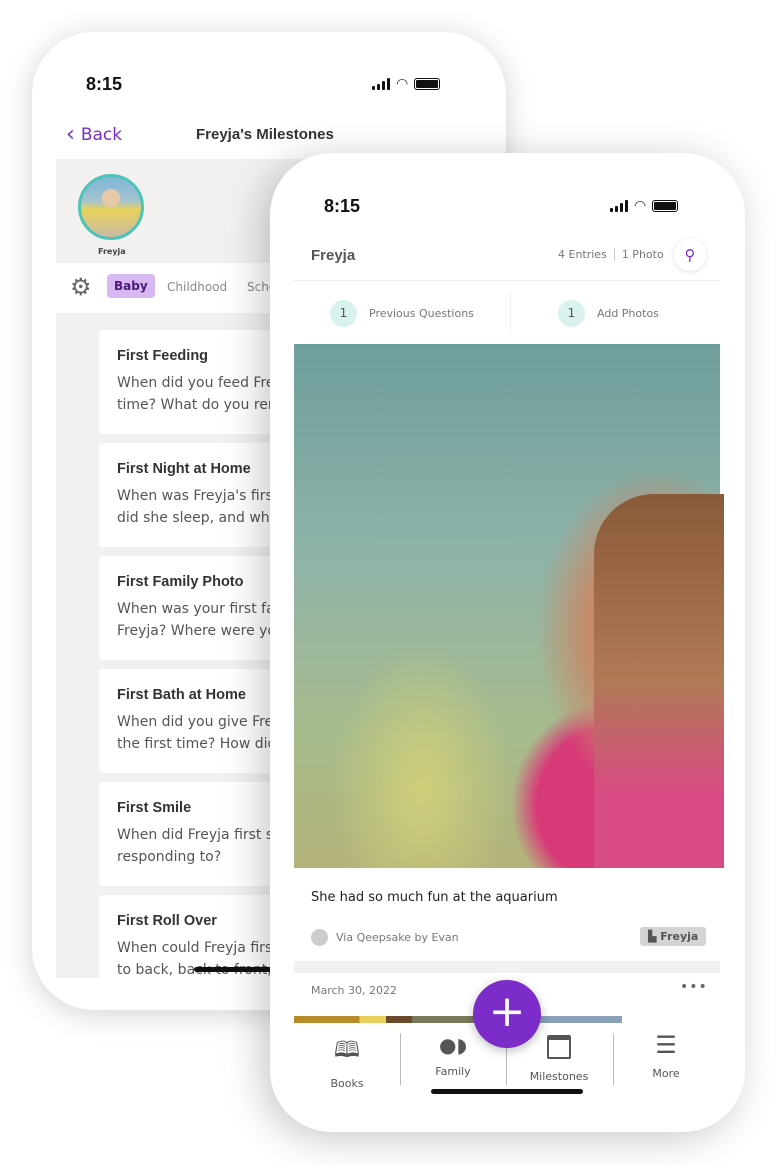 Image resolution: width=777 pixels, height=1164 pixels. Describe the element at coordinates (507, 1091) in the screenshot. I see `home-indicator` at that location.